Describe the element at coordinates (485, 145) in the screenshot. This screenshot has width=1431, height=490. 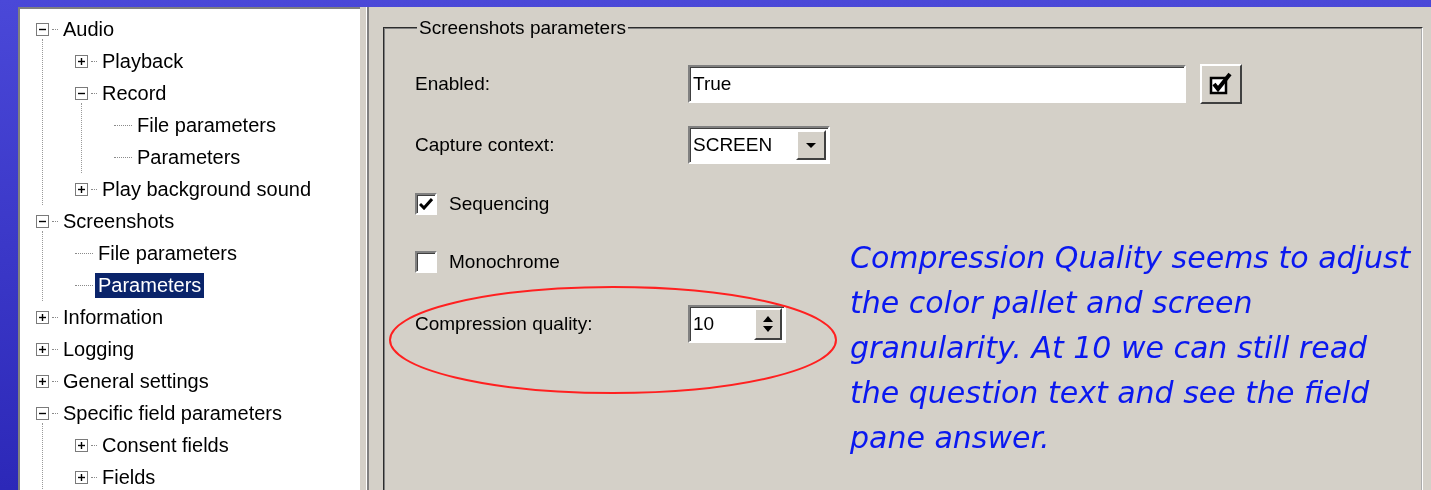
I see `field-label: Capture context:` at that location.